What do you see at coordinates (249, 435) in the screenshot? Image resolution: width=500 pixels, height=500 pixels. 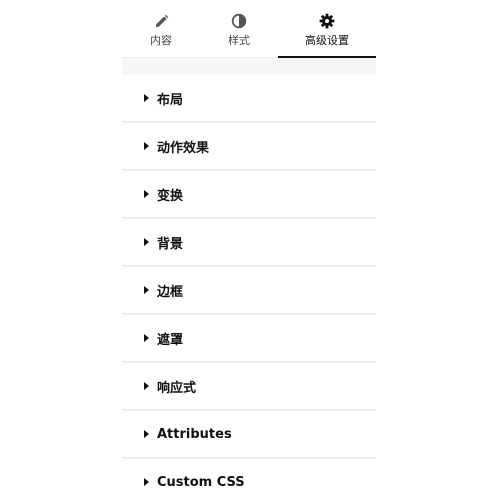 I see `section-attributes: Attributes` at bounding box center [249, 435].